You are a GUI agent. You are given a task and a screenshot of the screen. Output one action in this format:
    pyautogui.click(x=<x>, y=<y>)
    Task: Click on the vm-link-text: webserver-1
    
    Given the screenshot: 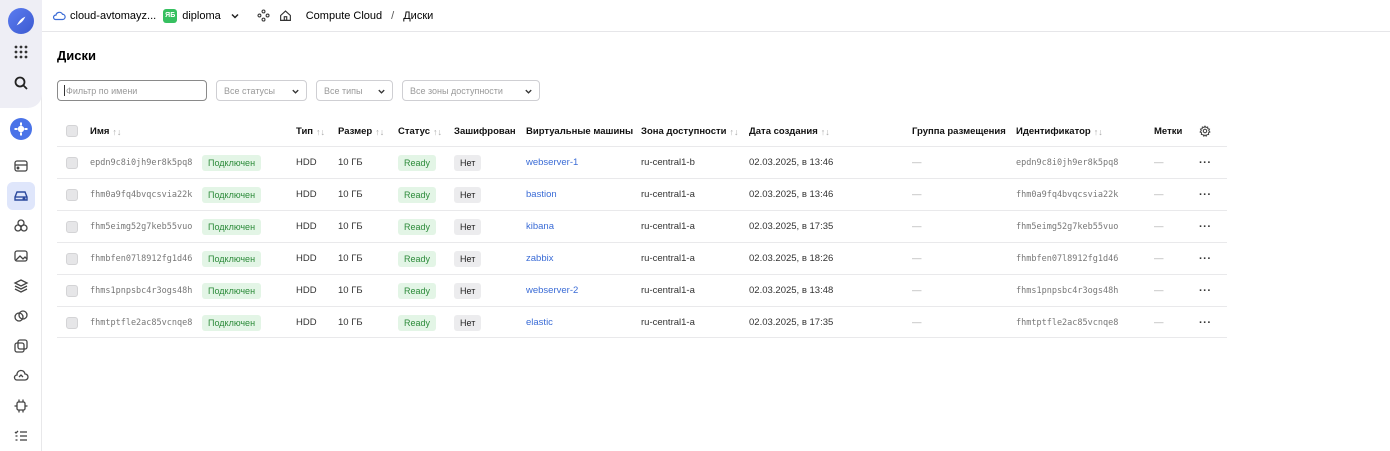 What is the action you would take?
    pyautogui.click(x=552, y=162)
    